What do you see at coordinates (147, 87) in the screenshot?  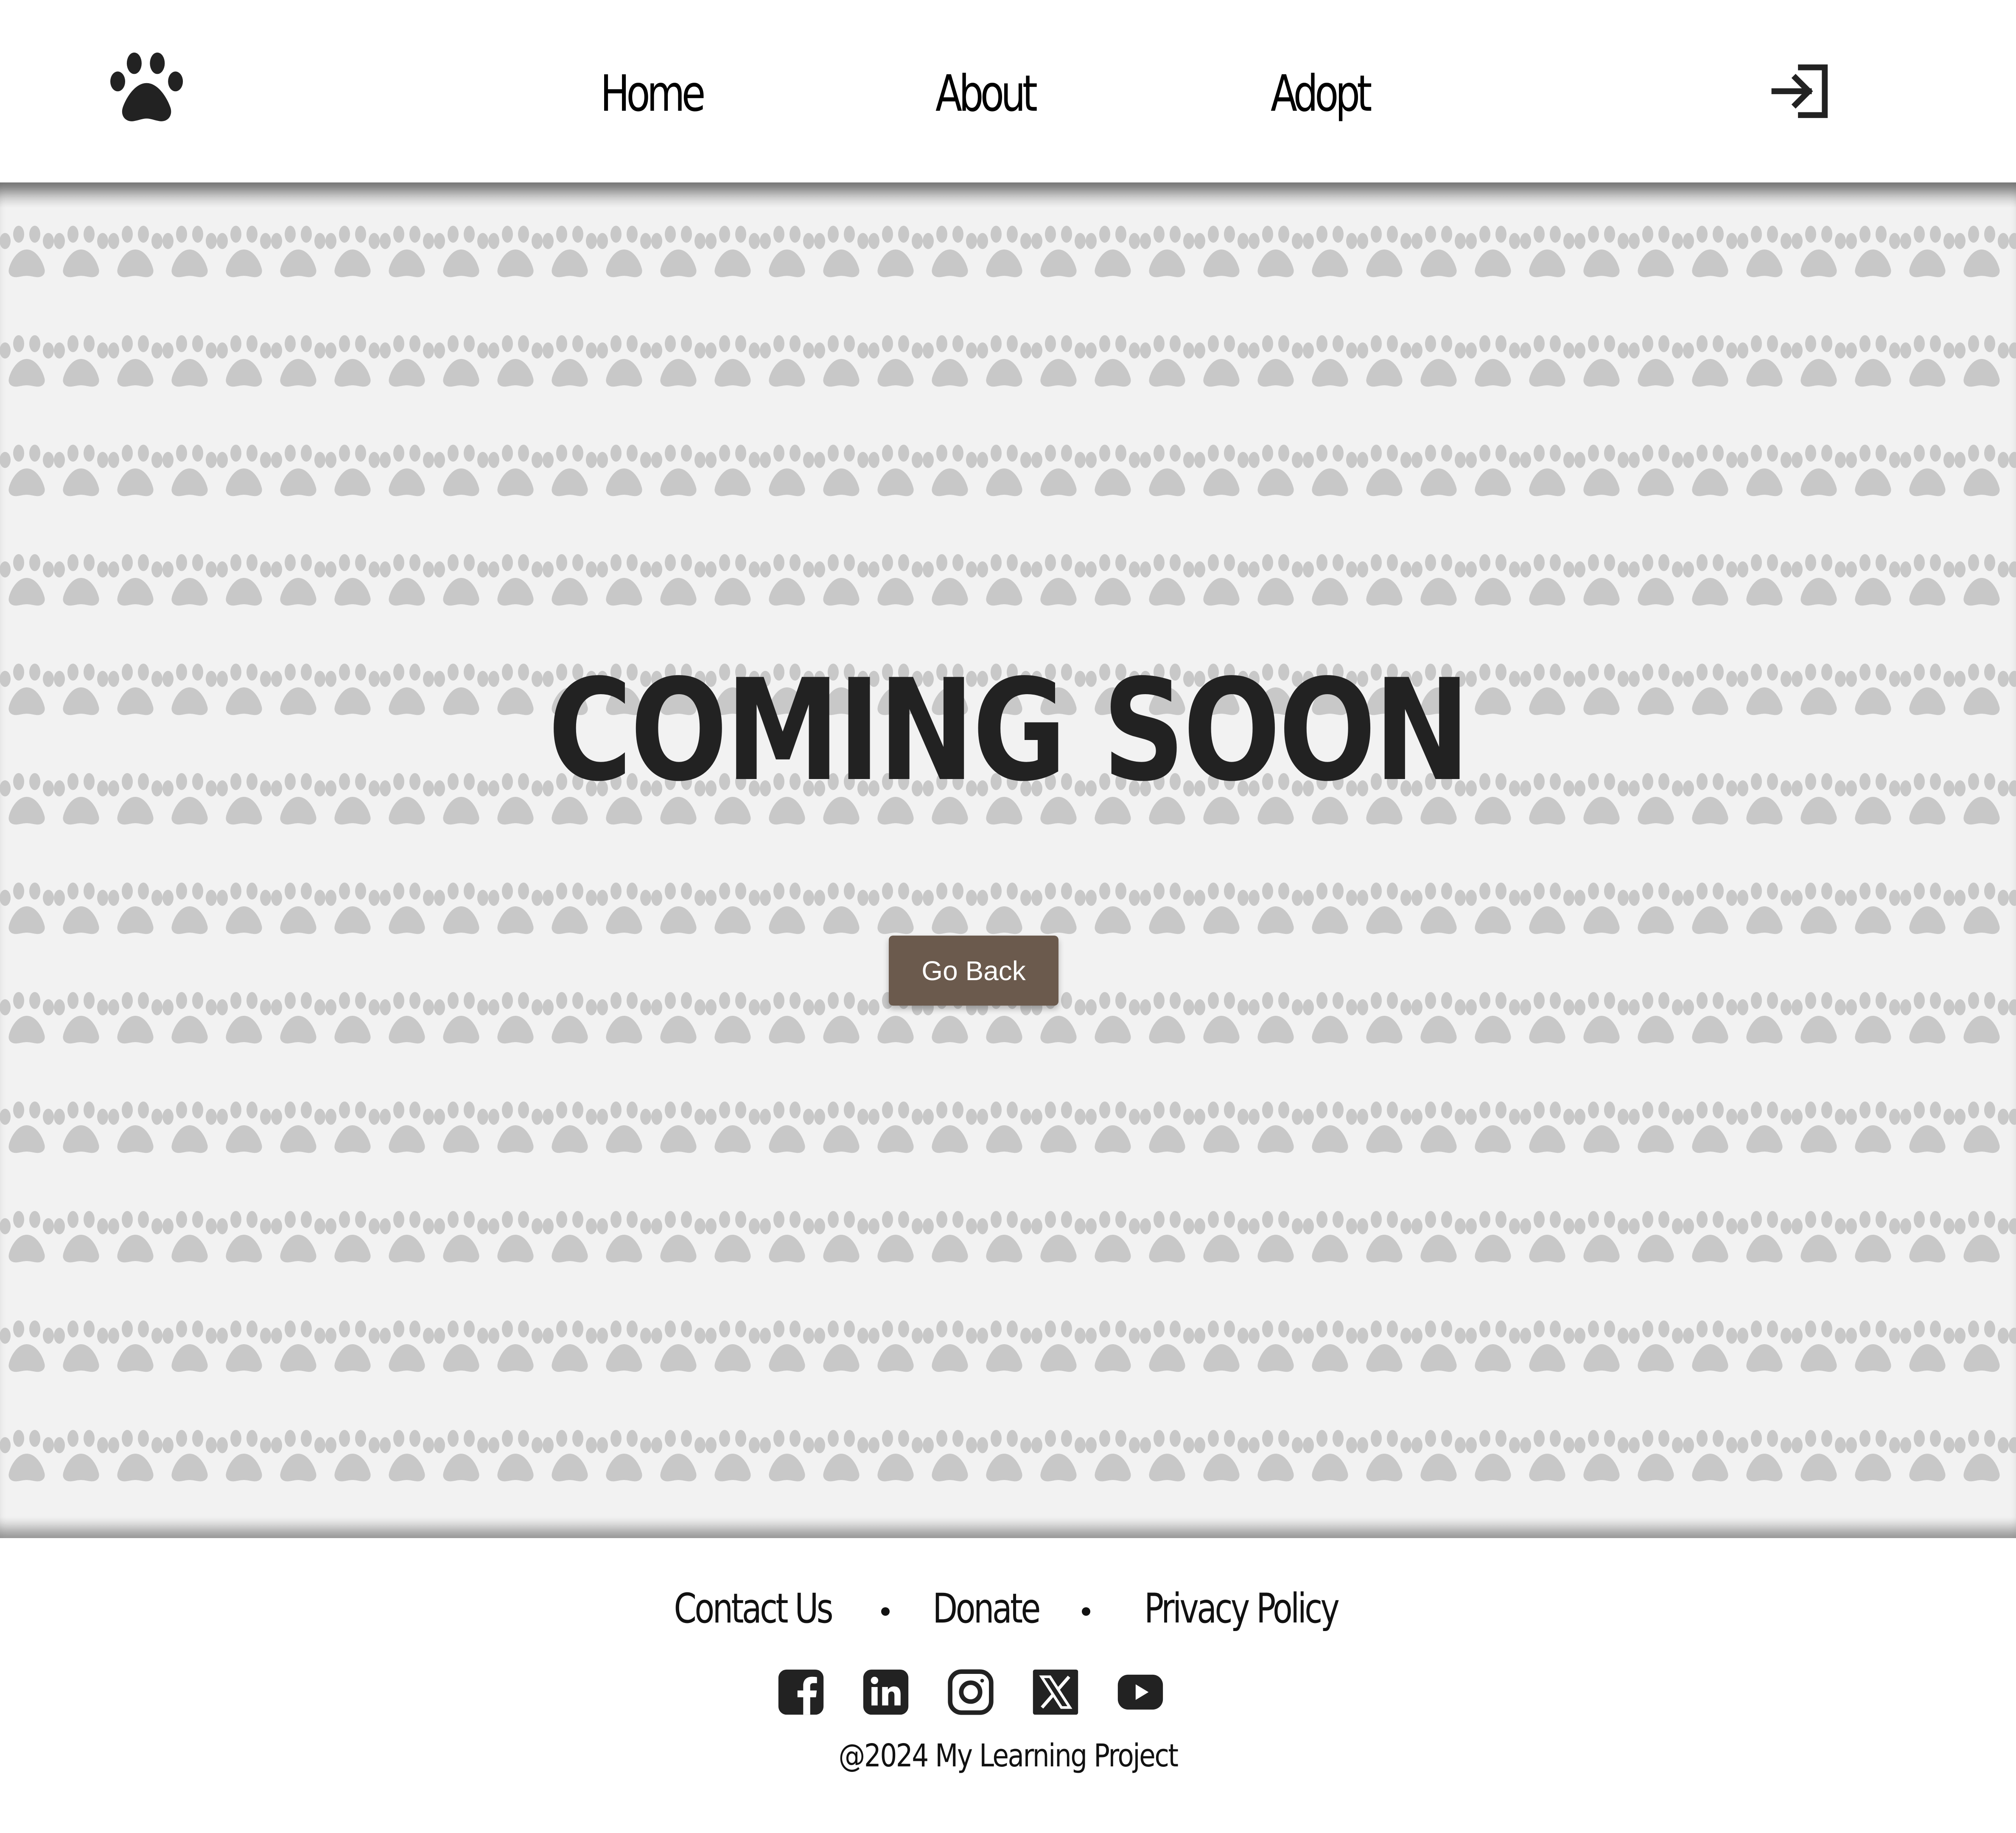 I see `paw-icon` at bounding box center [147, 87].